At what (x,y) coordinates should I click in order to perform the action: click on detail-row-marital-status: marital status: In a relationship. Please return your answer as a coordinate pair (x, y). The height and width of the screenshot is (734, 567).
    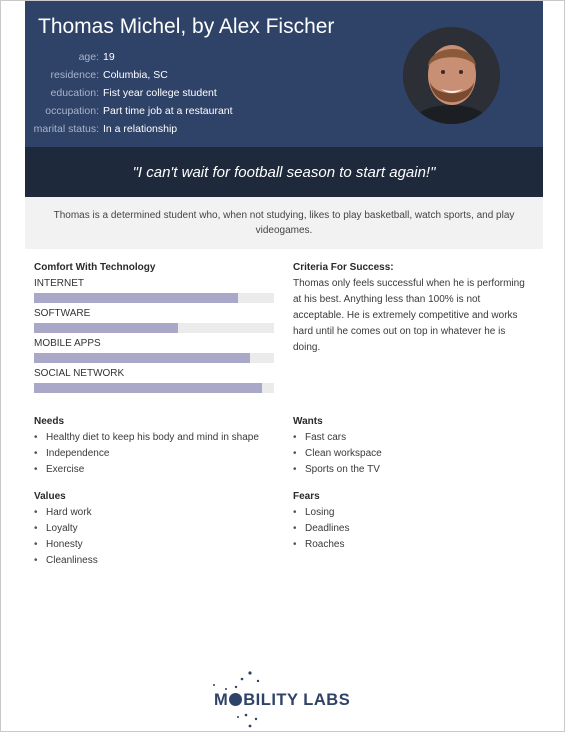
    Looking at the image, I should click on (129, 129).